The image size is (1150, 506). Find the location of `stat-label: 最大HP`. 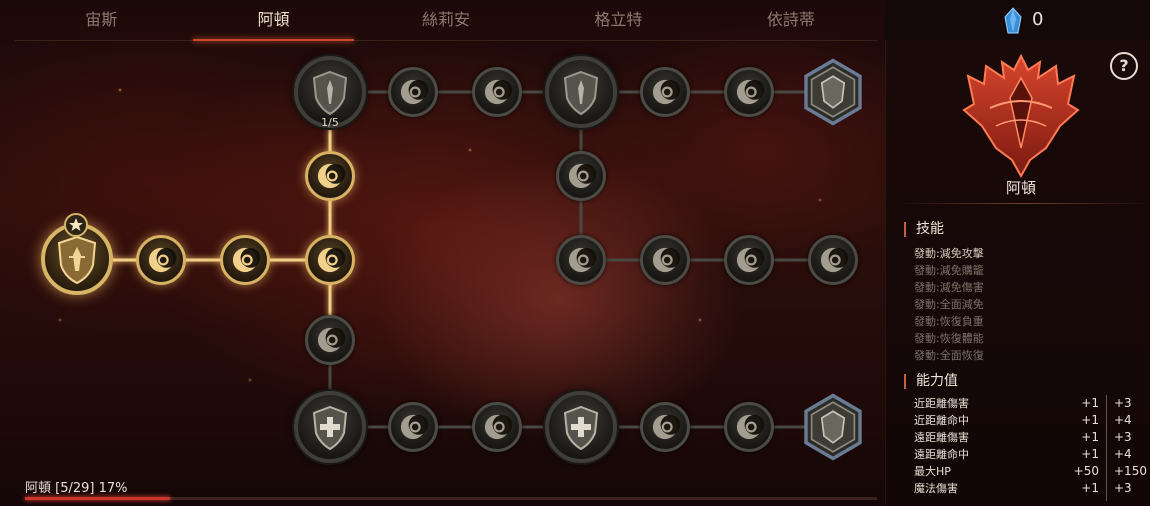

stat-label: 最大HP is located at coordinates (932, 471).